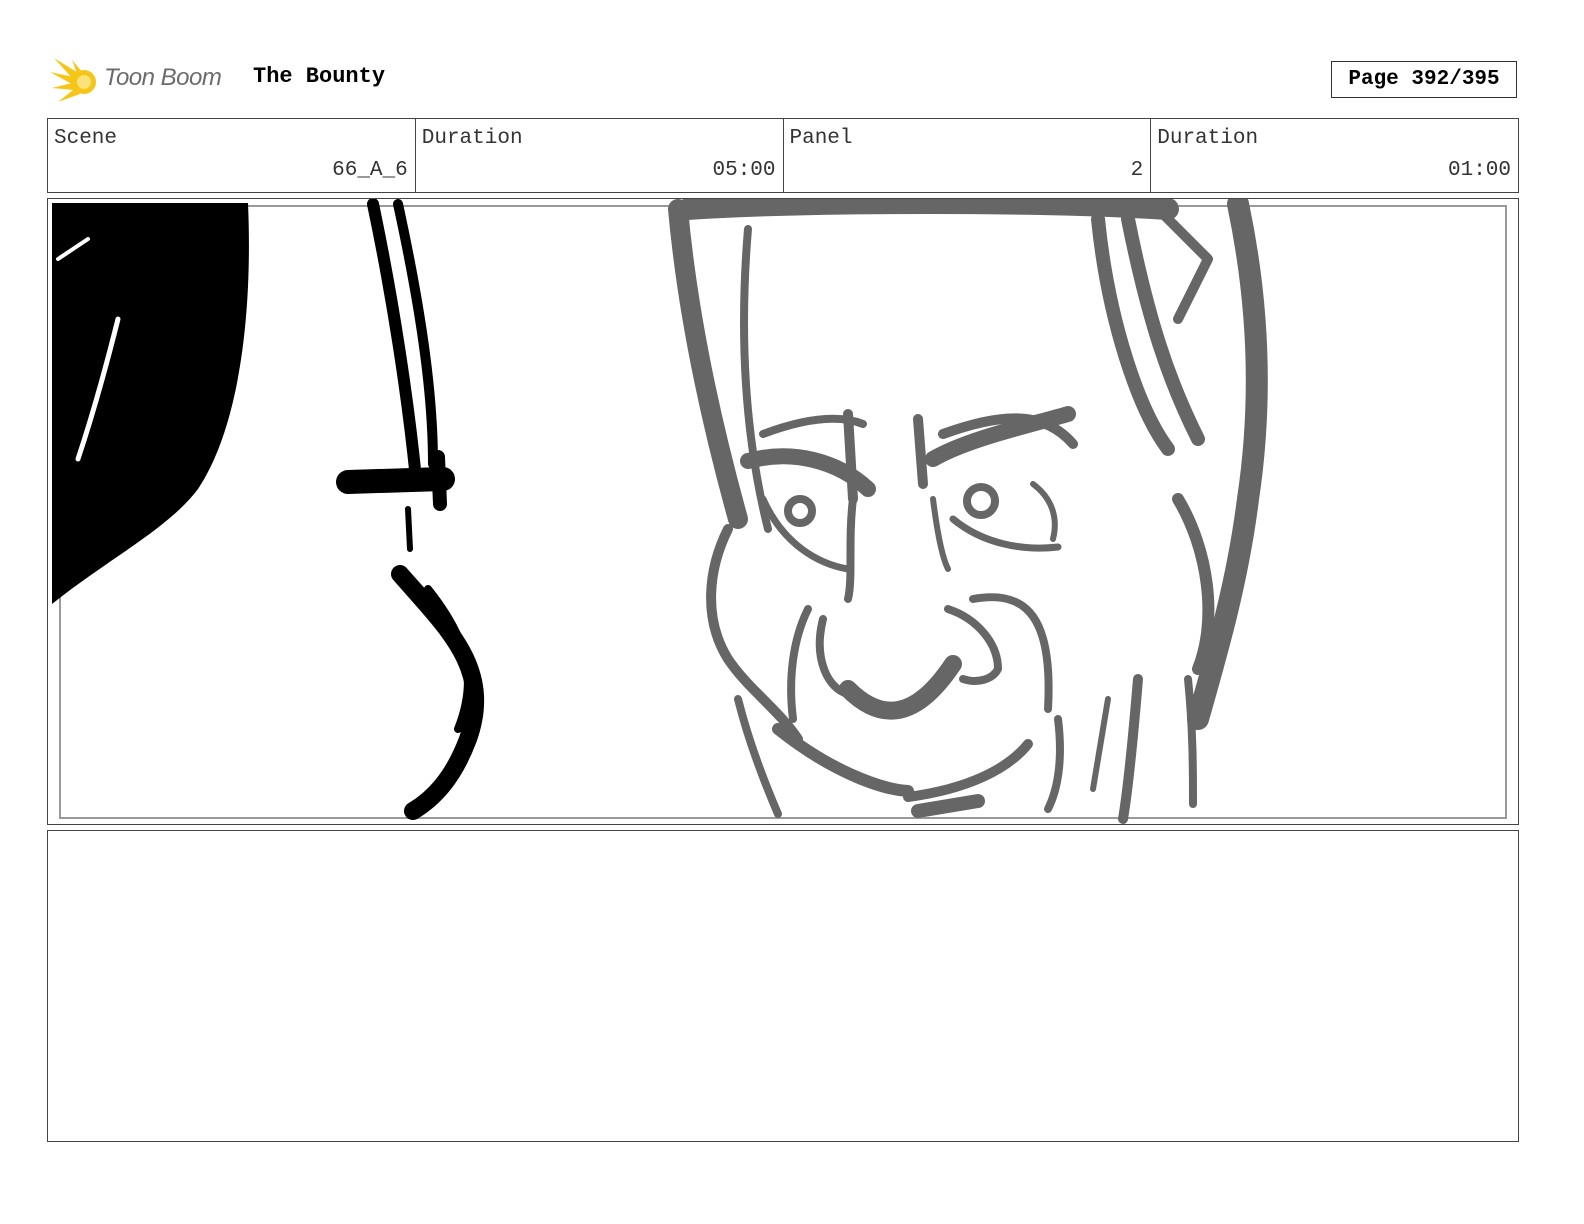 Image resolution: width=1584 pixels, height=1224 pixels. What do you see at coordinates (163, 77) in the screenshot?
I see `logo-text: Toon Boom` at bounding box center [163, 77].